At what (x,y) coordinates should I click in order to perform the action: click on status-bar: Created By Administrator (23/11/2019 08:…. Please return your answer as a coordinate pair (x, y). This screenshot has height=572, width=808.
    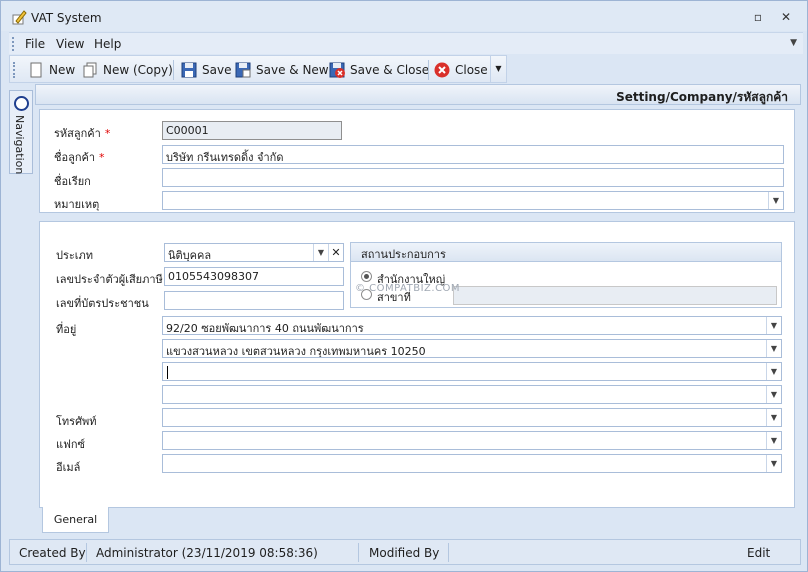
    Looking at the image, I should click on (405, 552).